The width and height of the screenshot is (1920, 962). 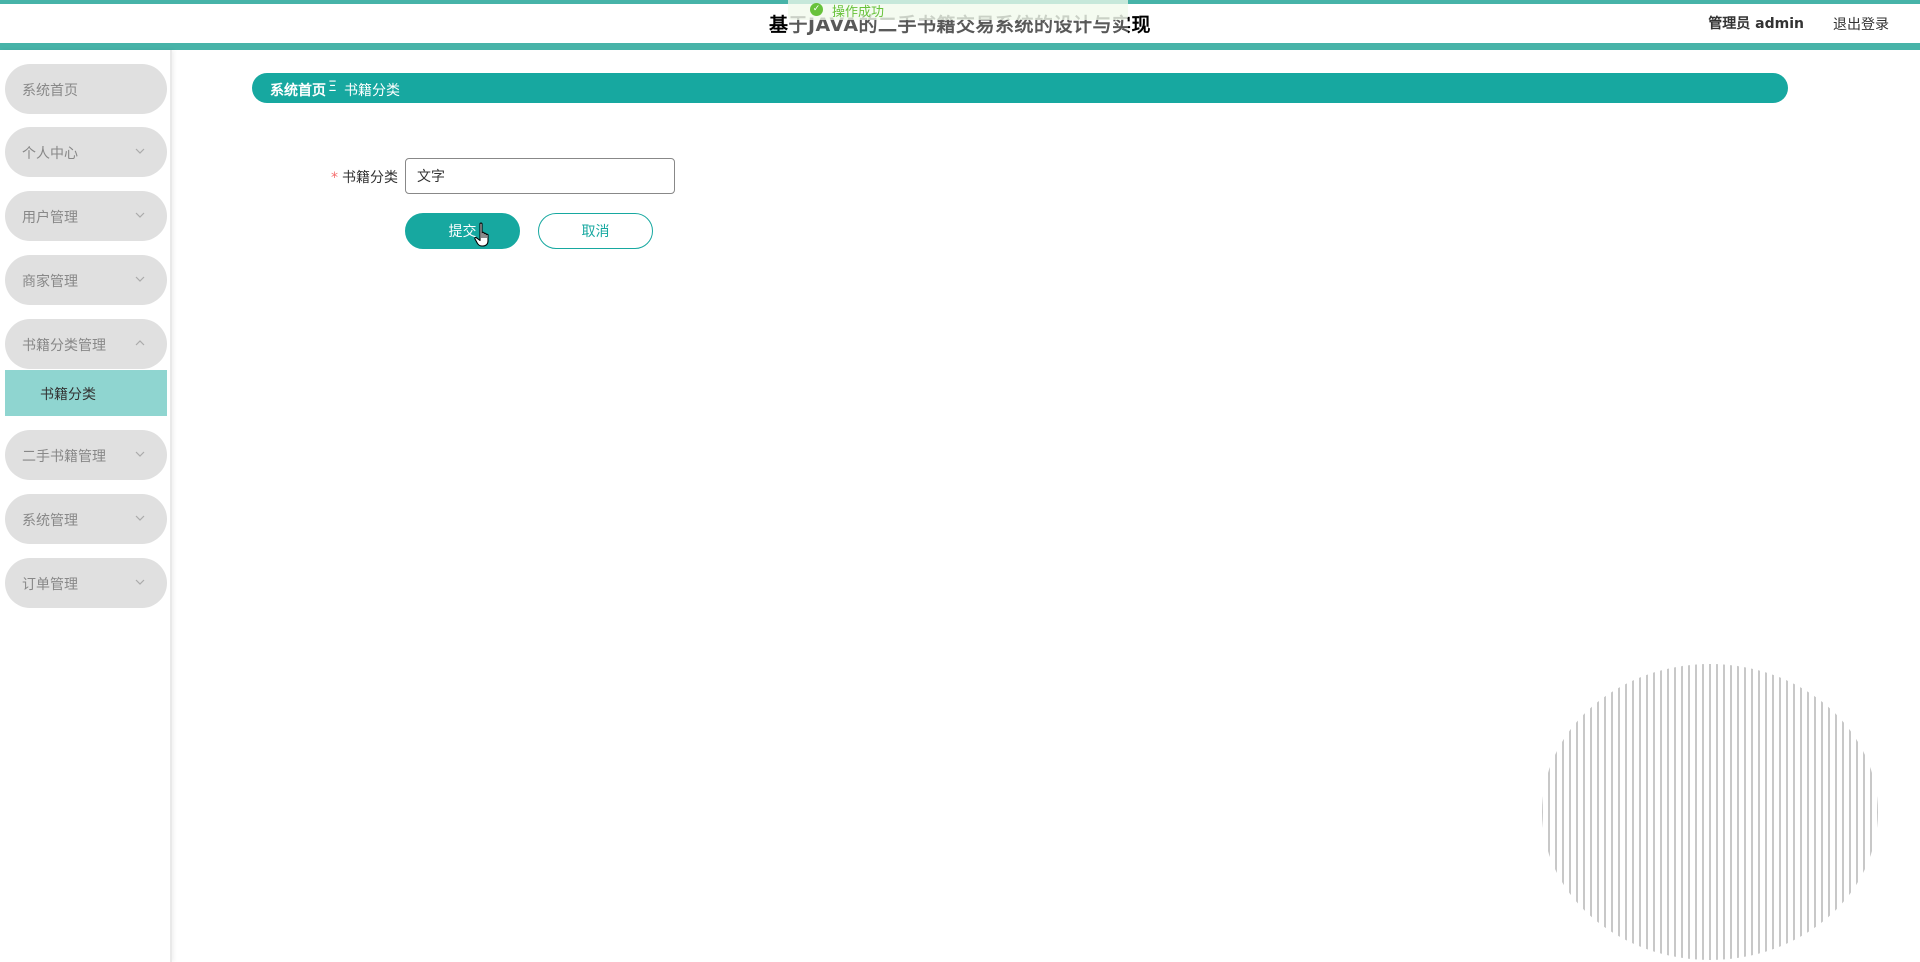 What do you see at coordinates (50, 585) in the screenshot?
I see `sidebar-item-label: 订单管理` at bounding box center [50, 585].